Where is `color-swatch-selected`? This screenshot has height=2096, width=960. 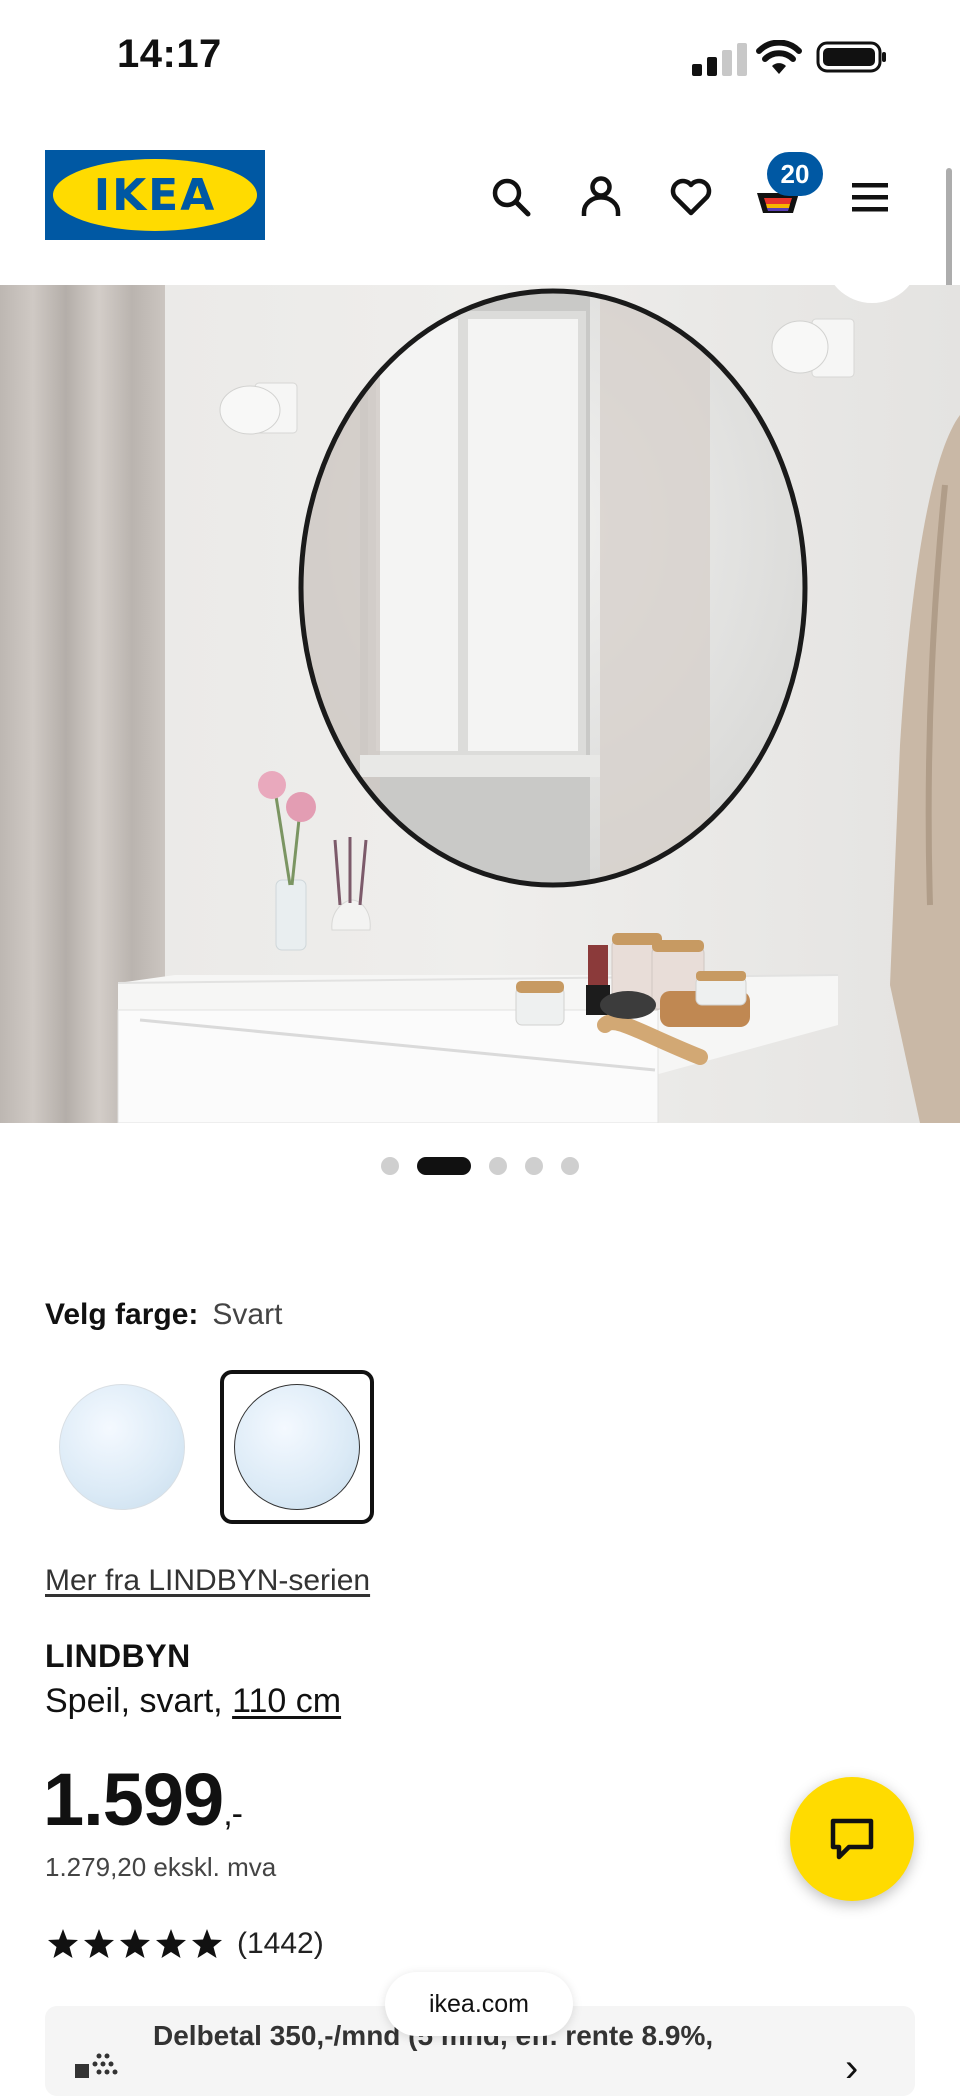
color-swatch-selected is located at coordinates (297, 1447).